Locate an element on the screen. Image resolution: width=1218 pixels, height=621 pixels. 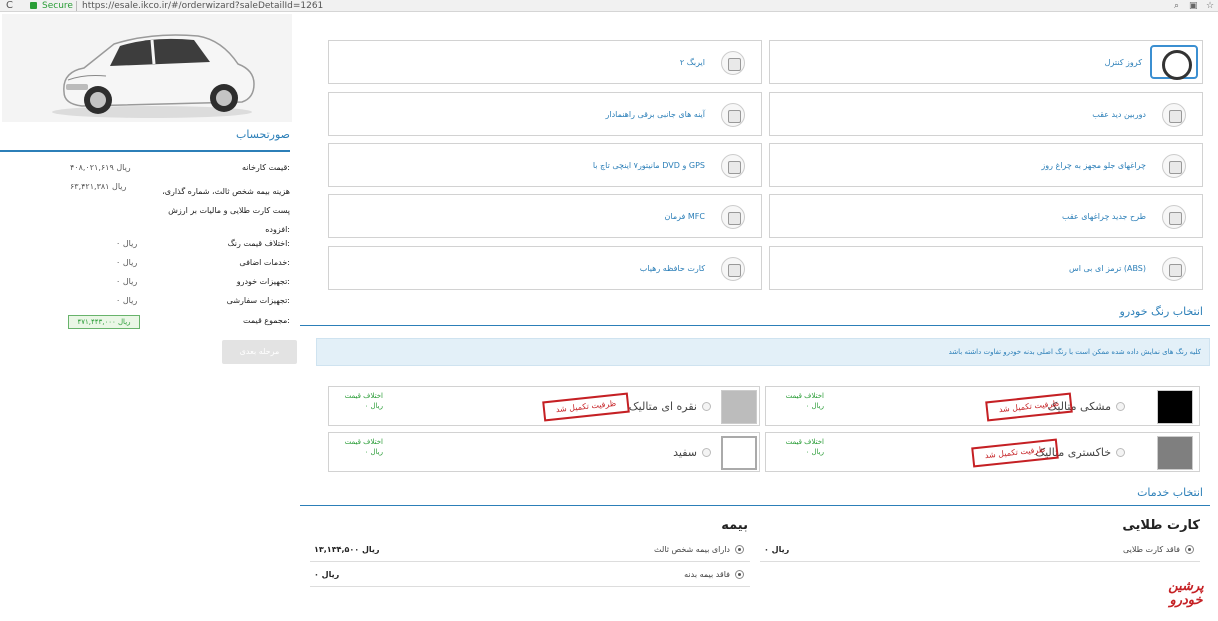
service-name: فاقد بیمه بدنه is located at coordinates (707, 574).